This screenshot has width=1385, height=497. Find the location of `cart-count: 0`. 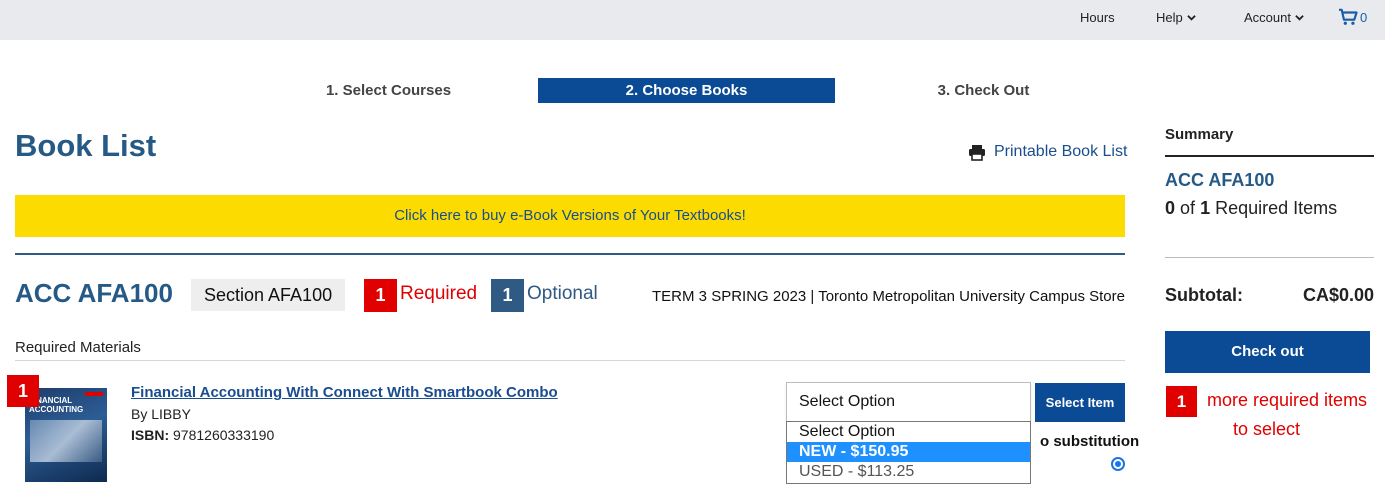

cart-count: 0 is located at coordinates (1364, 17).